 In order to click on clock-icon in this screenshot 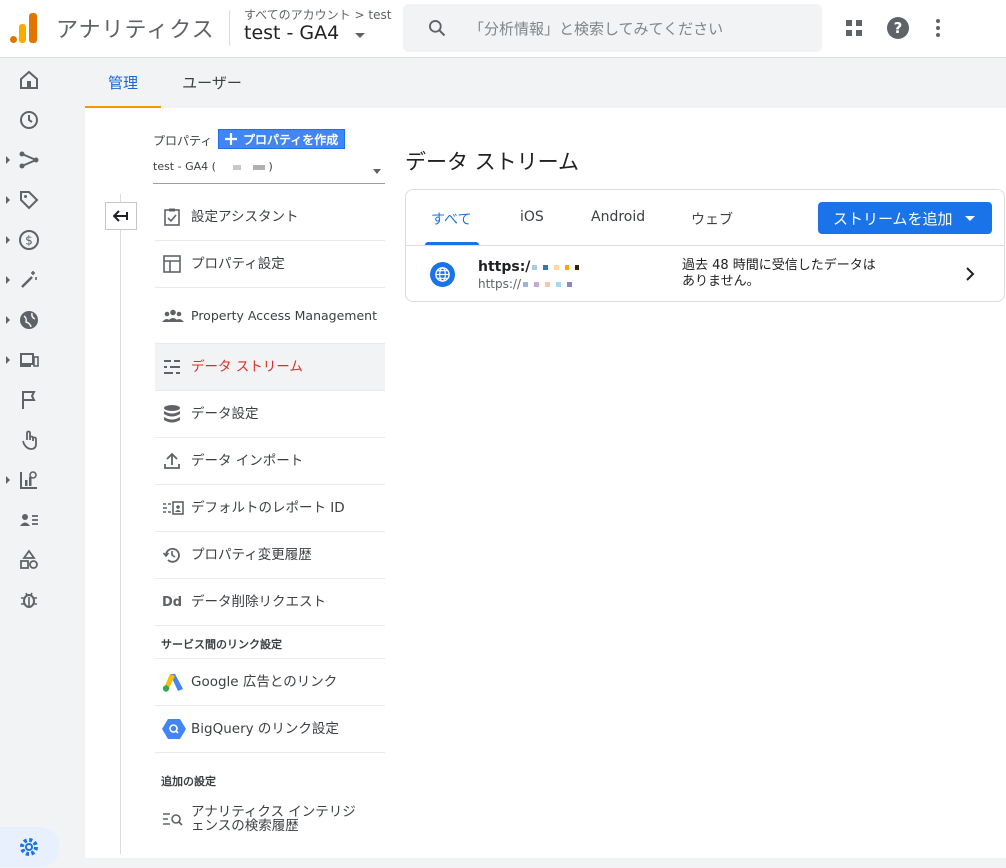, I will do `click(29, 120)`.